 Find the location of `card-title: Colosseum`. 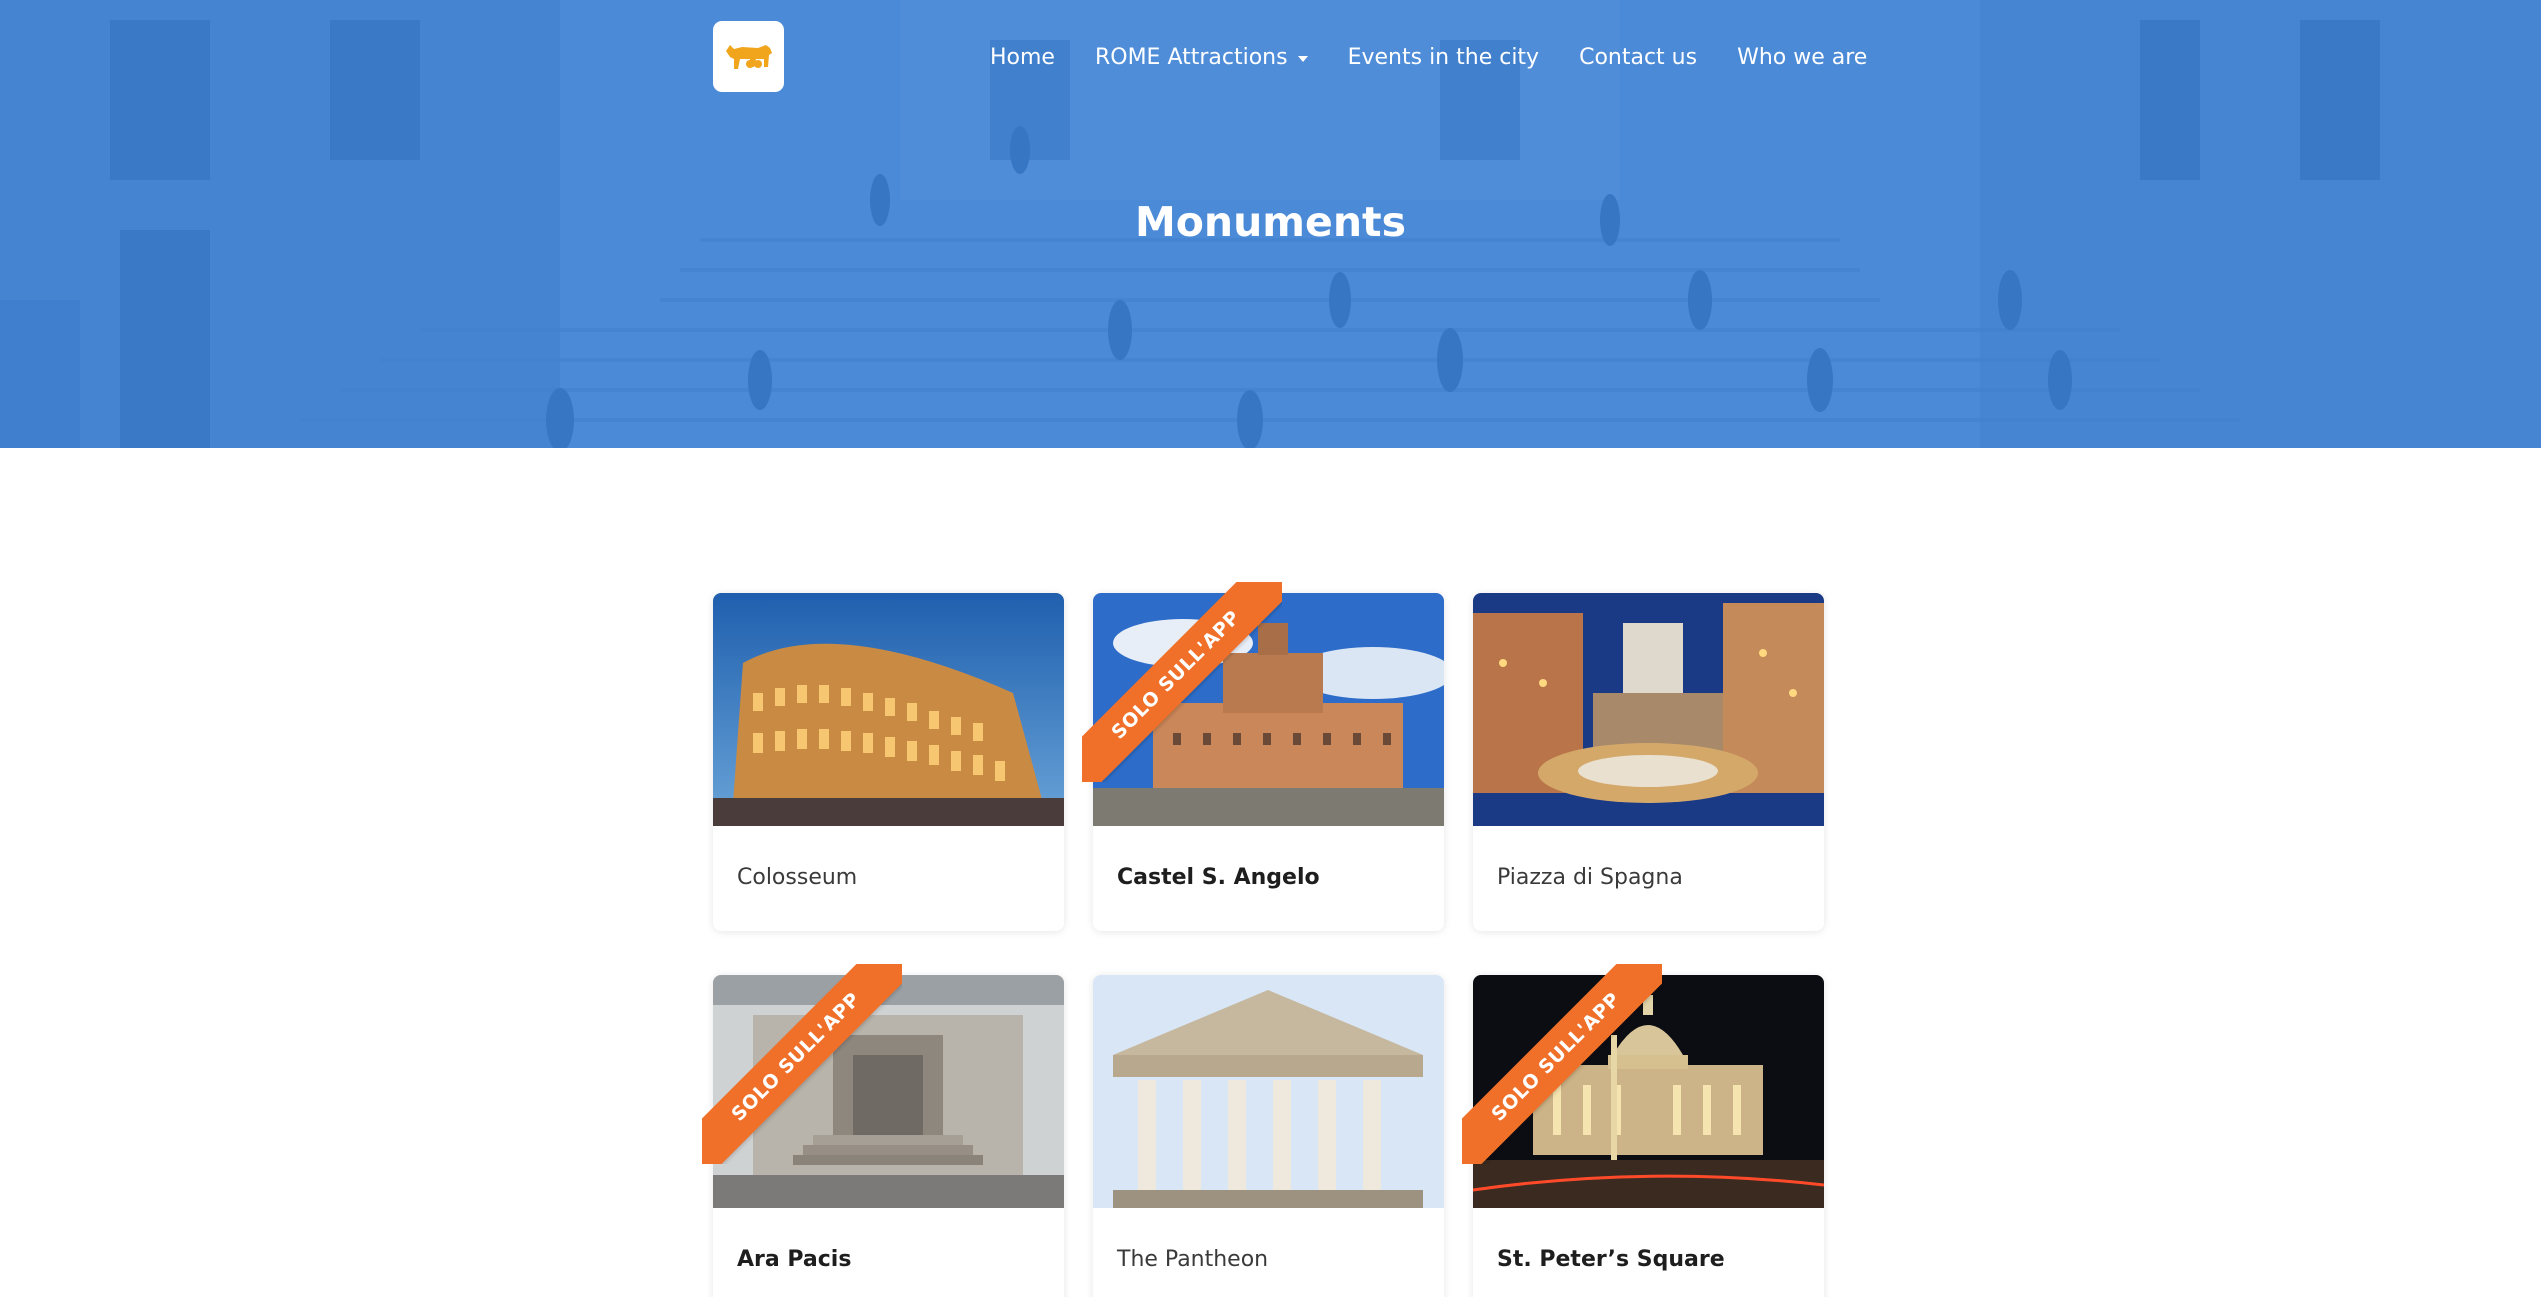

card-title: Colosseum is located at coordinates (797, 877).